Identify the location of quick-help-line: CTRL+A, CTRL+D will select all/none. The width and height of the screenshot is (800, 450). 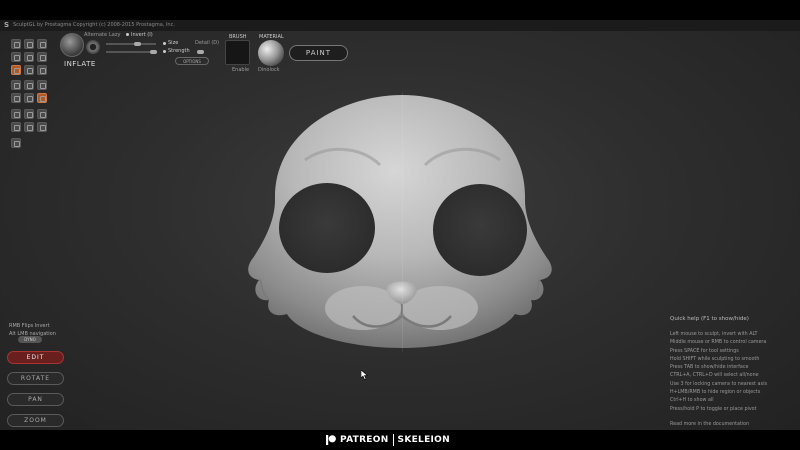
(714, 376).